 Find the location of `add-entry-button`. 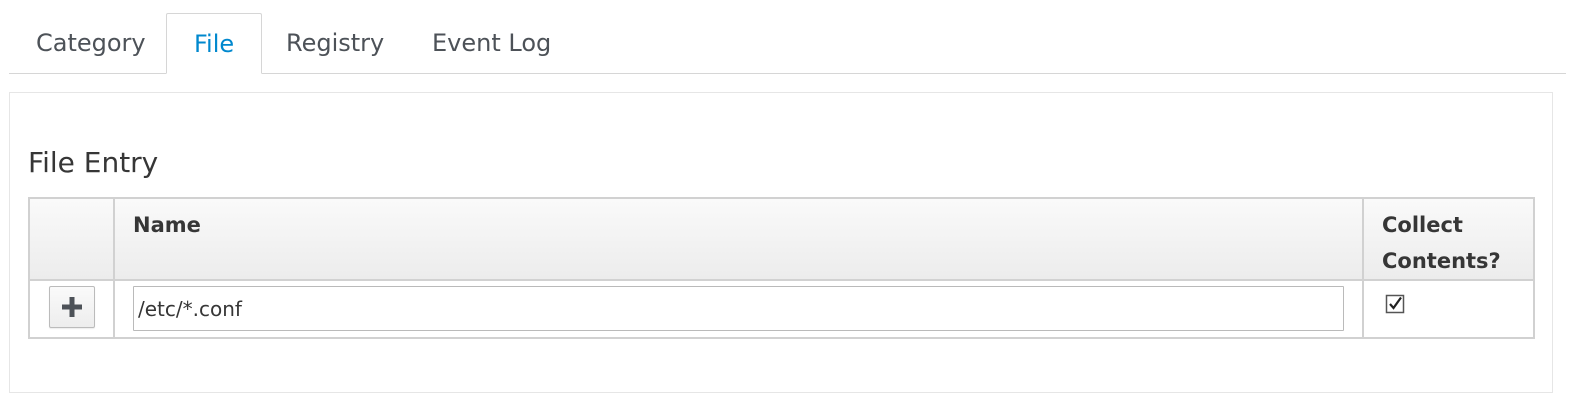

add-entry-button is located at coordinates (72, 307).